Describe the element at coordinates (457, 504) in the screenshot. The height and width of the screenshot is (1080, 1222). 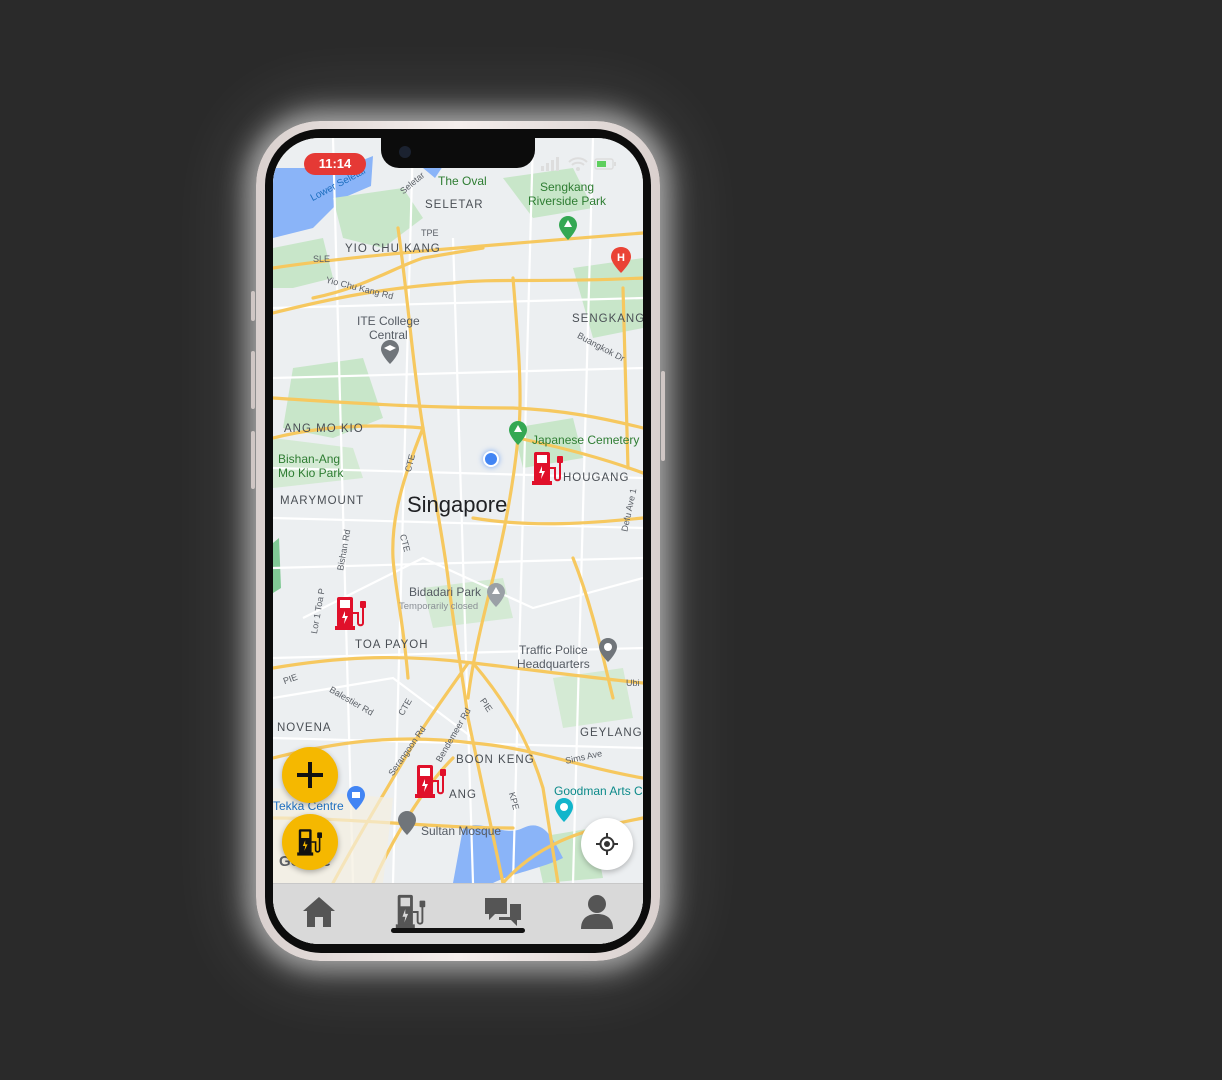
I see `map-city-label: Singapore` at that location.